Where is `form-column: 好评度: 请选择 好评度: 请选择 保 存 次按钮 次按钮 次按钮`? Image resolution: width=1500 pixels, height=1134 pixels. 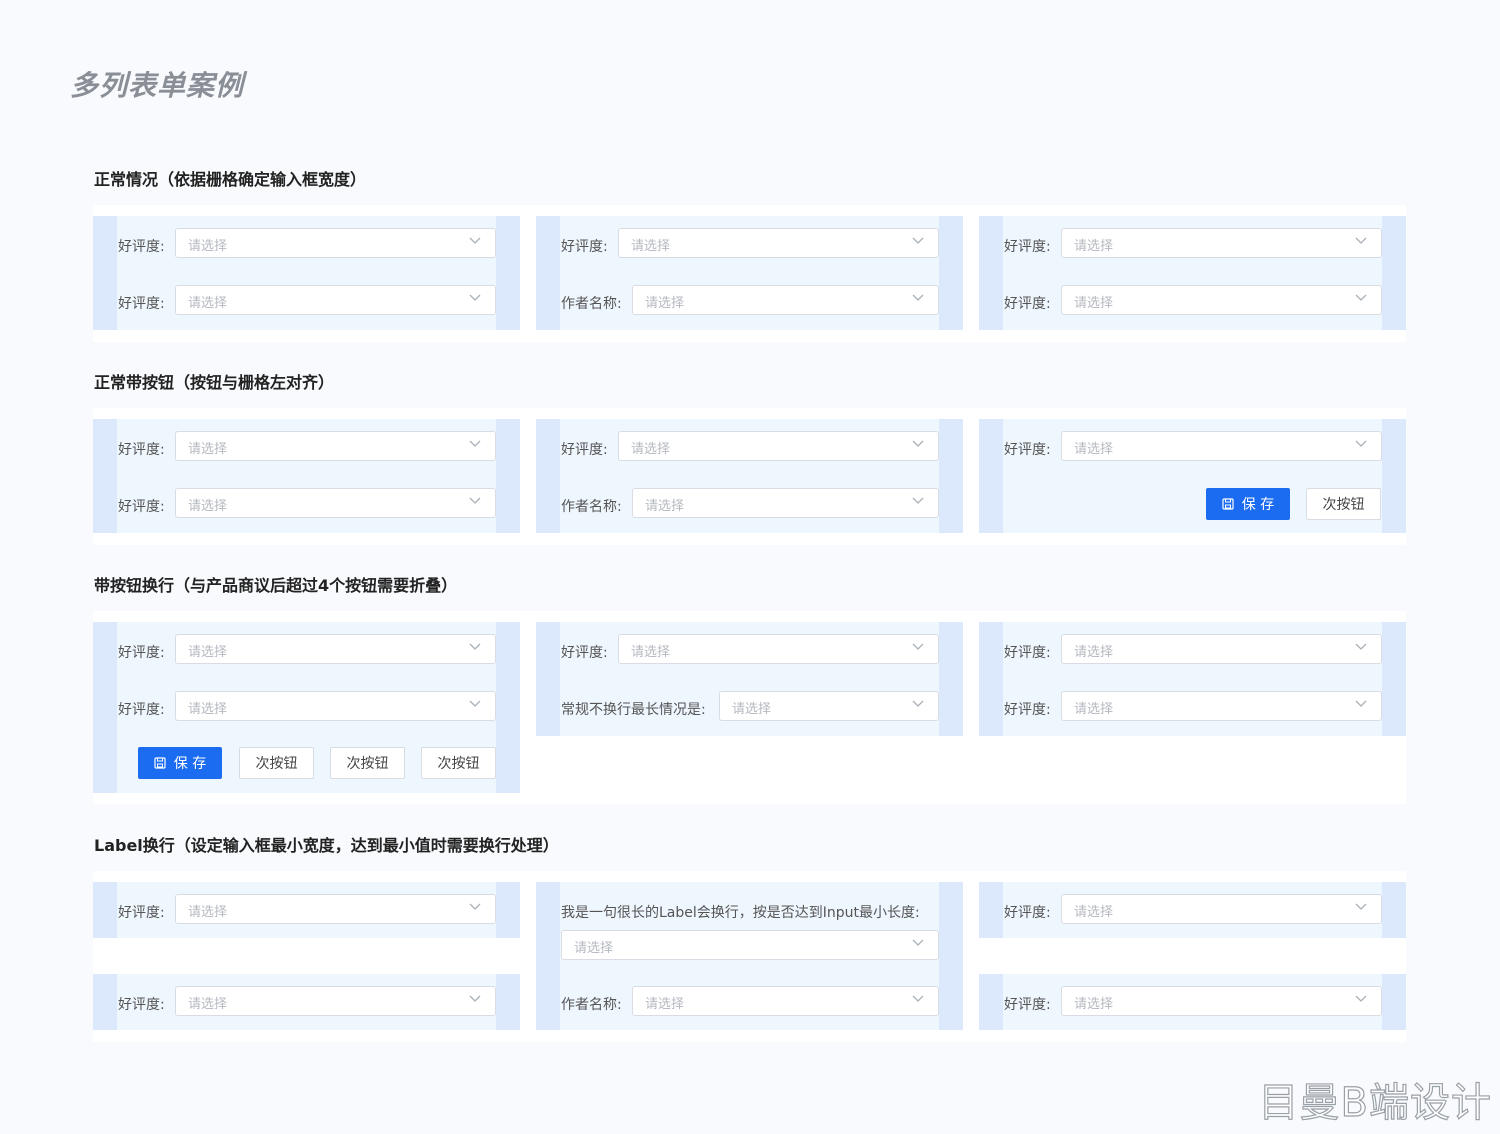
form-column: 好评度: 请选择 好评度: 请选择 保 存 次按钮 次按钮 次按钮 is located at coordinates (306, 707).